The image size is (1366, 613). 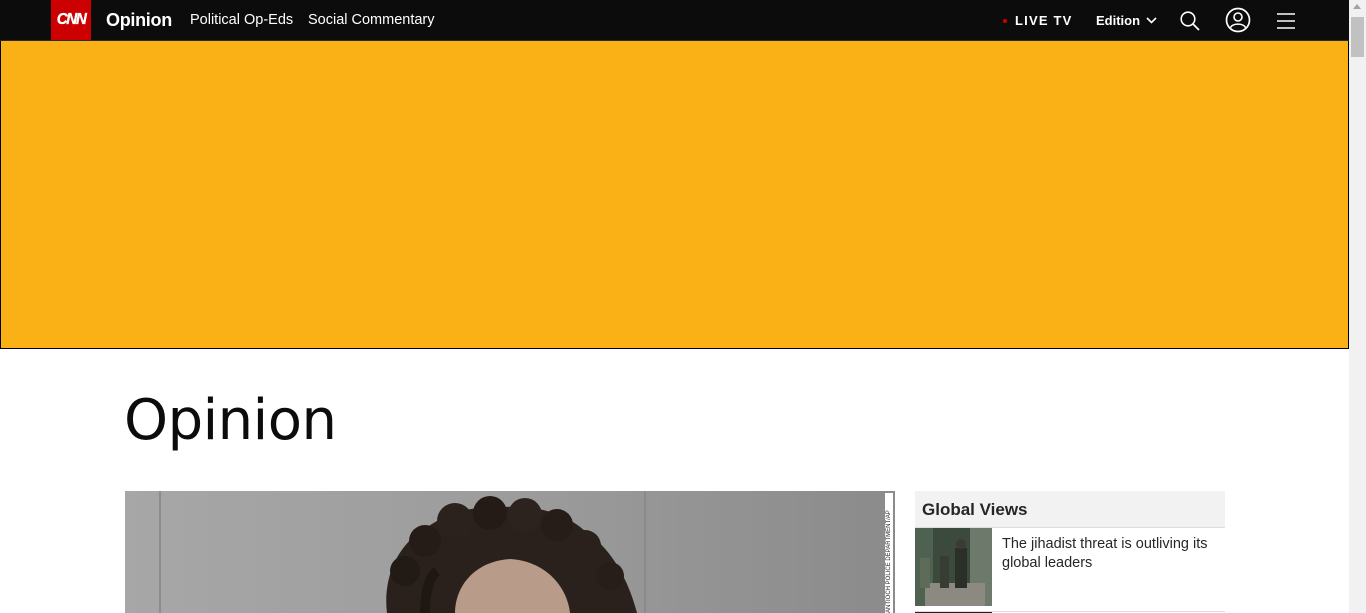 What do you see at coordinates (371, 20) in the screenshot?
I see `nav-link-social-commentary: Social Commentary` at bounding box center [371, 20].